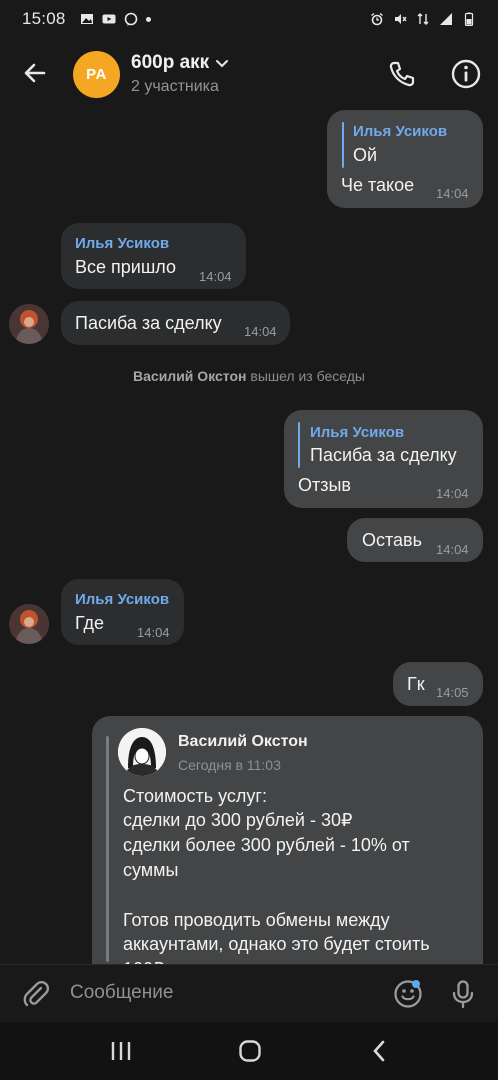 This screenshot has height=1080, width=498. Describe the element at coordinates (170, 62) in the screenshot. I see `chat-title-text: 600р акк` at that location.